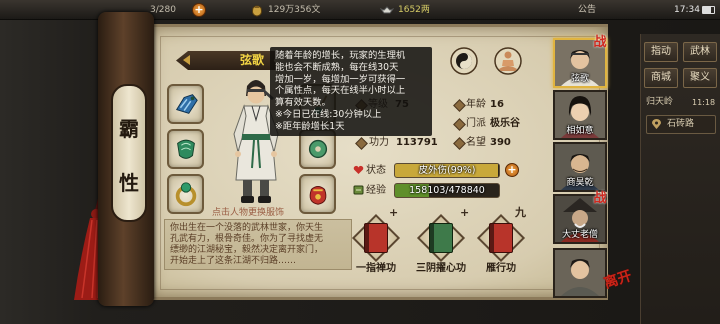 This screenshot has width=720, height=324. I want to click on character-name: 弦歌, so click(251, 60).